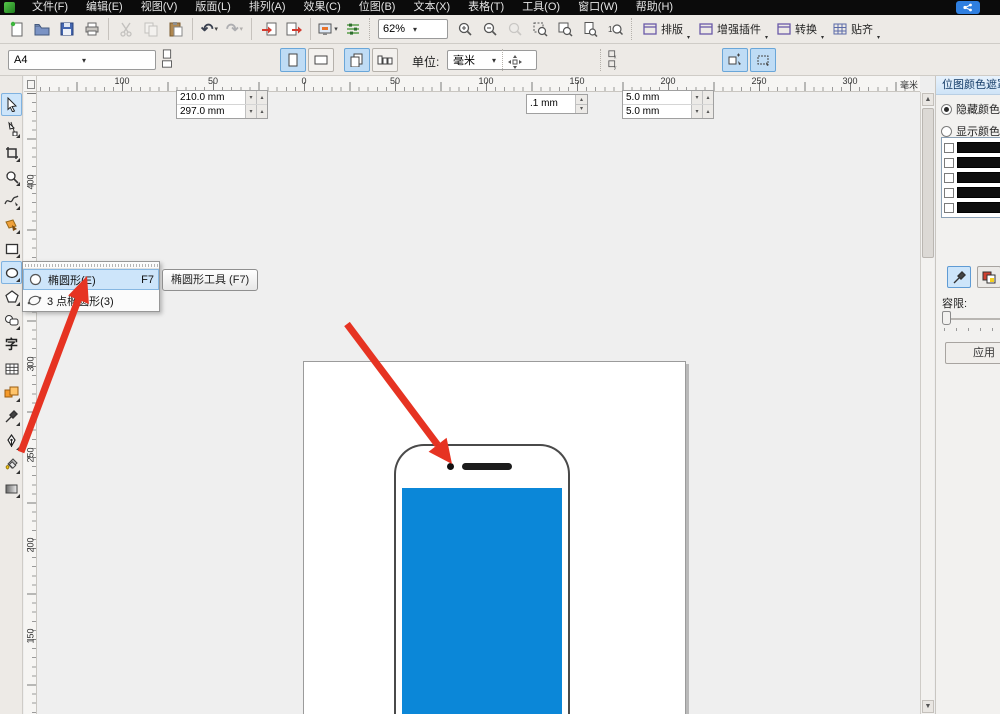 This screenshot has width=1000, height=714. Describe the element at coordinates (11, 392) in the screenshot. I see `blend-tool` at that location.